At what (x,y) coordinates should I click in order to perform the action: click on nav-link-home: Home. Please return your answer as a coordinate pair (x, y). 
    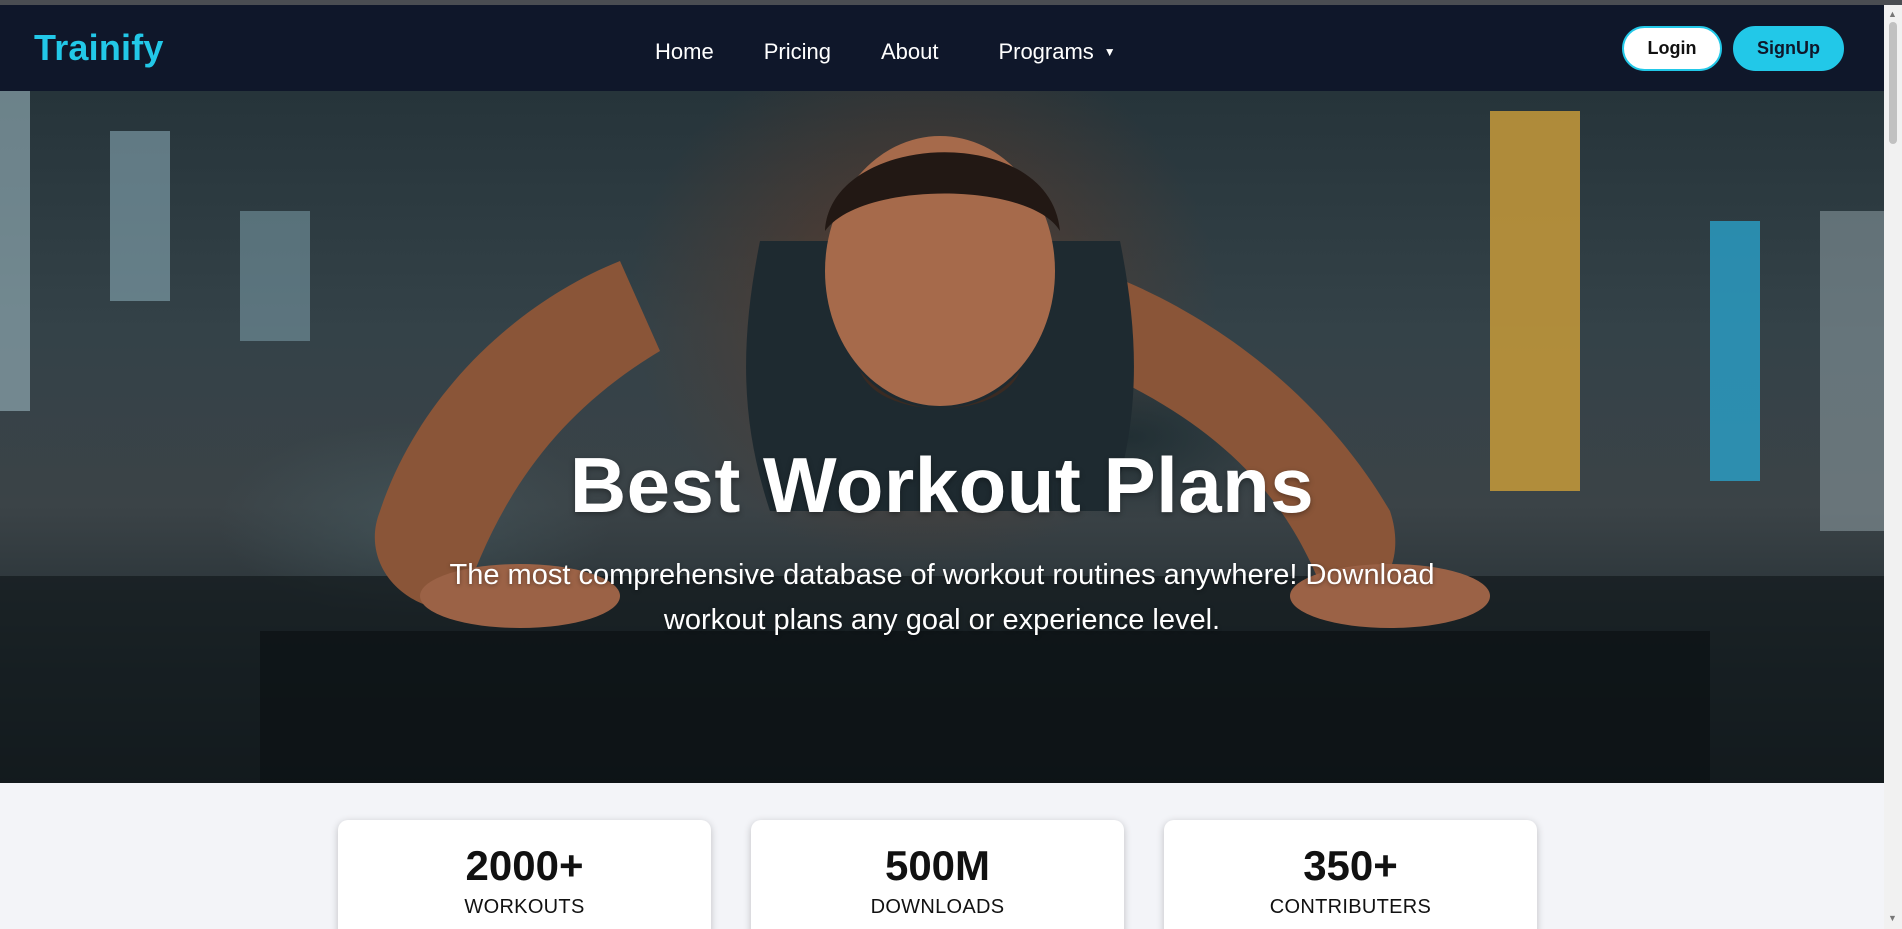
    Looking at the image, I should click on (684, 52).